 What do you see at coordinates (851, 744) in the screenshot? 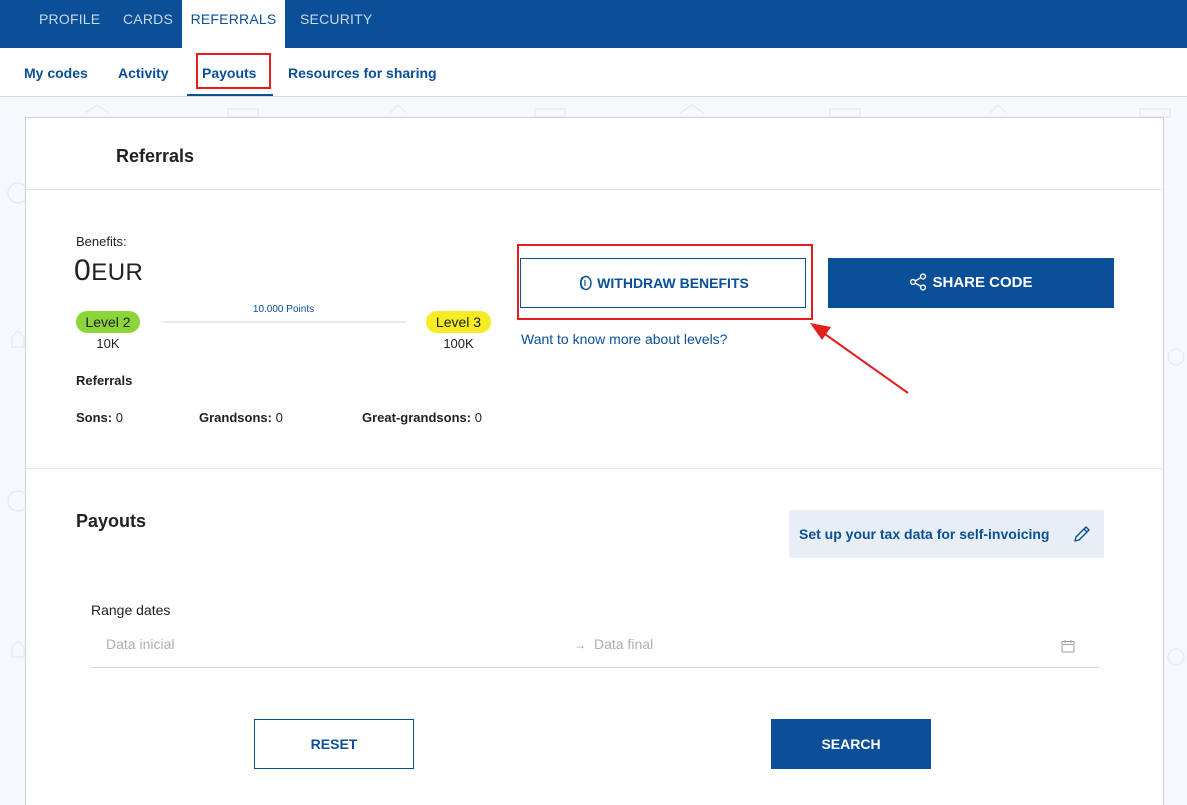
I see `search-button: SEARCH` at bounding box center [851, 744].